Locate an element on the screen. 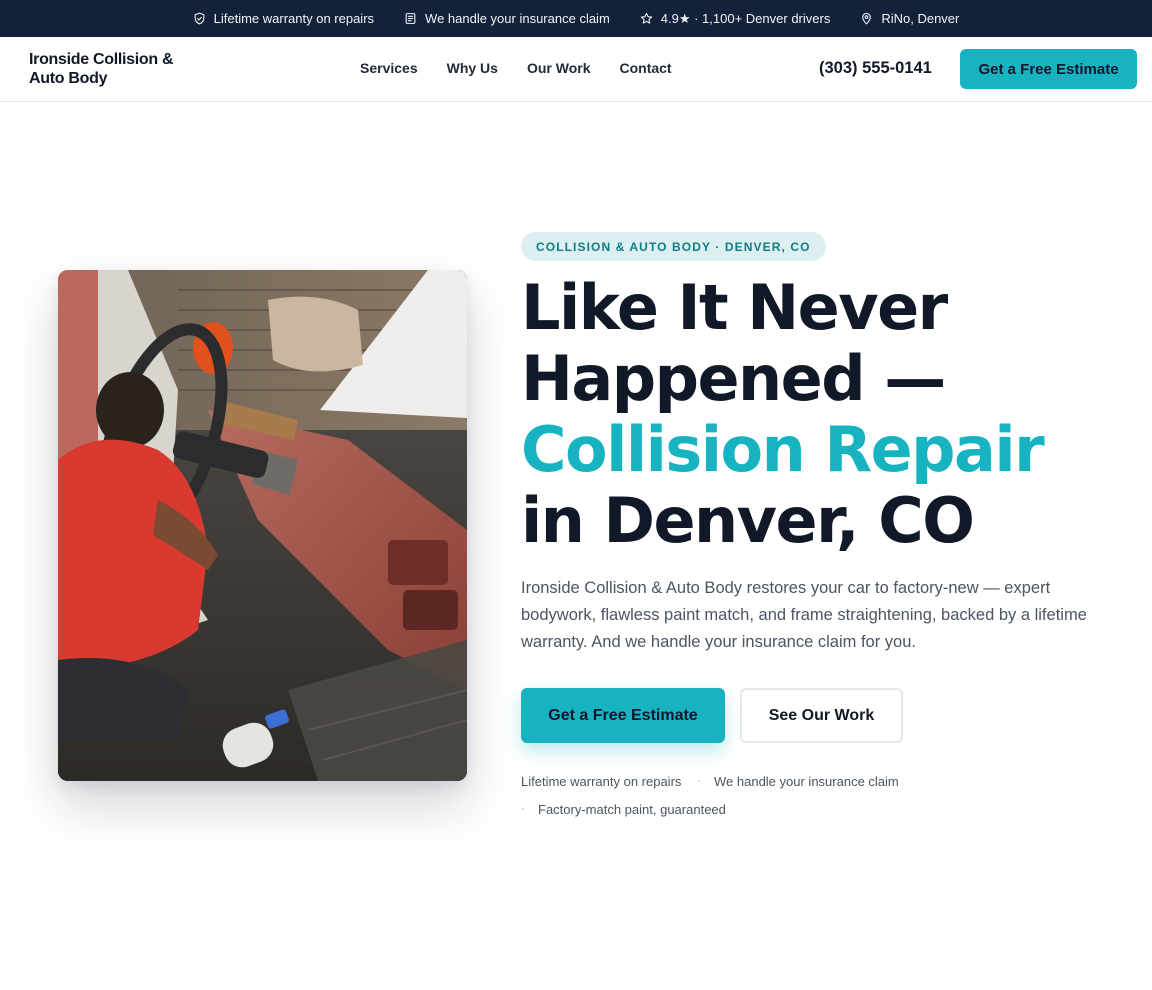 This screenshot has height=990, width=1152. trust-point-insurance: We handle your insurance claim is located at coordinates (806, 781).